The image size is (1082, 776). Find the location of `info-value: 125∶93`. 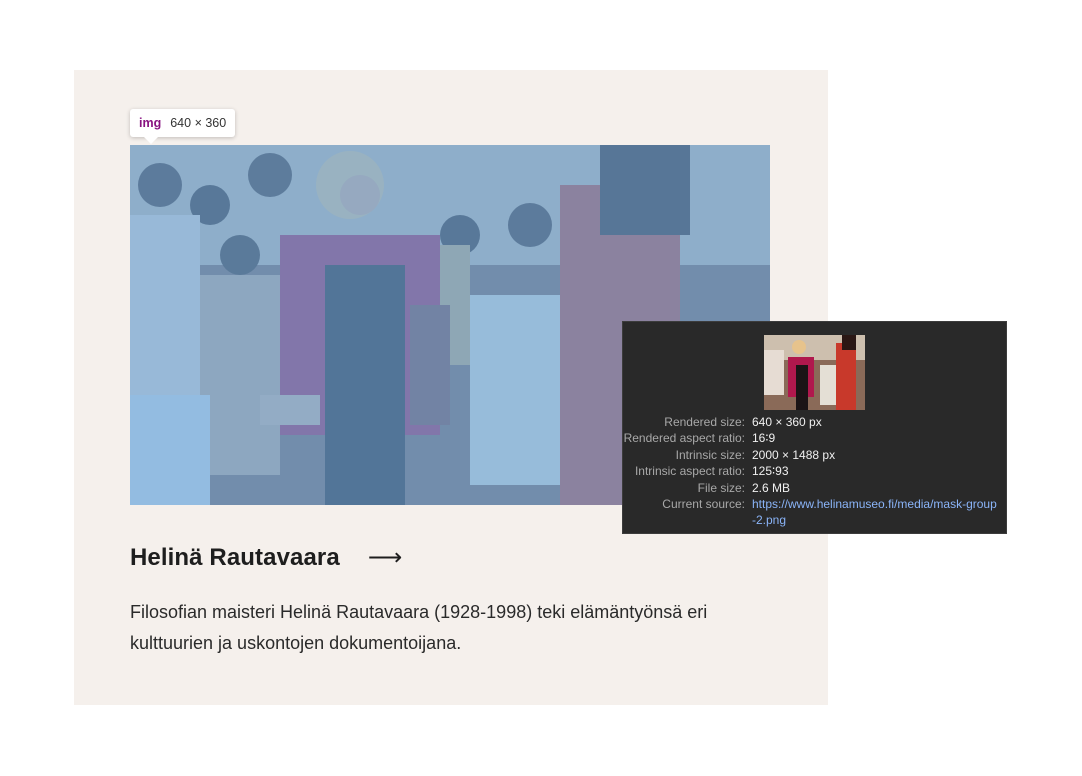

info-value: 125∶93 is located at coordinates (770, 471).